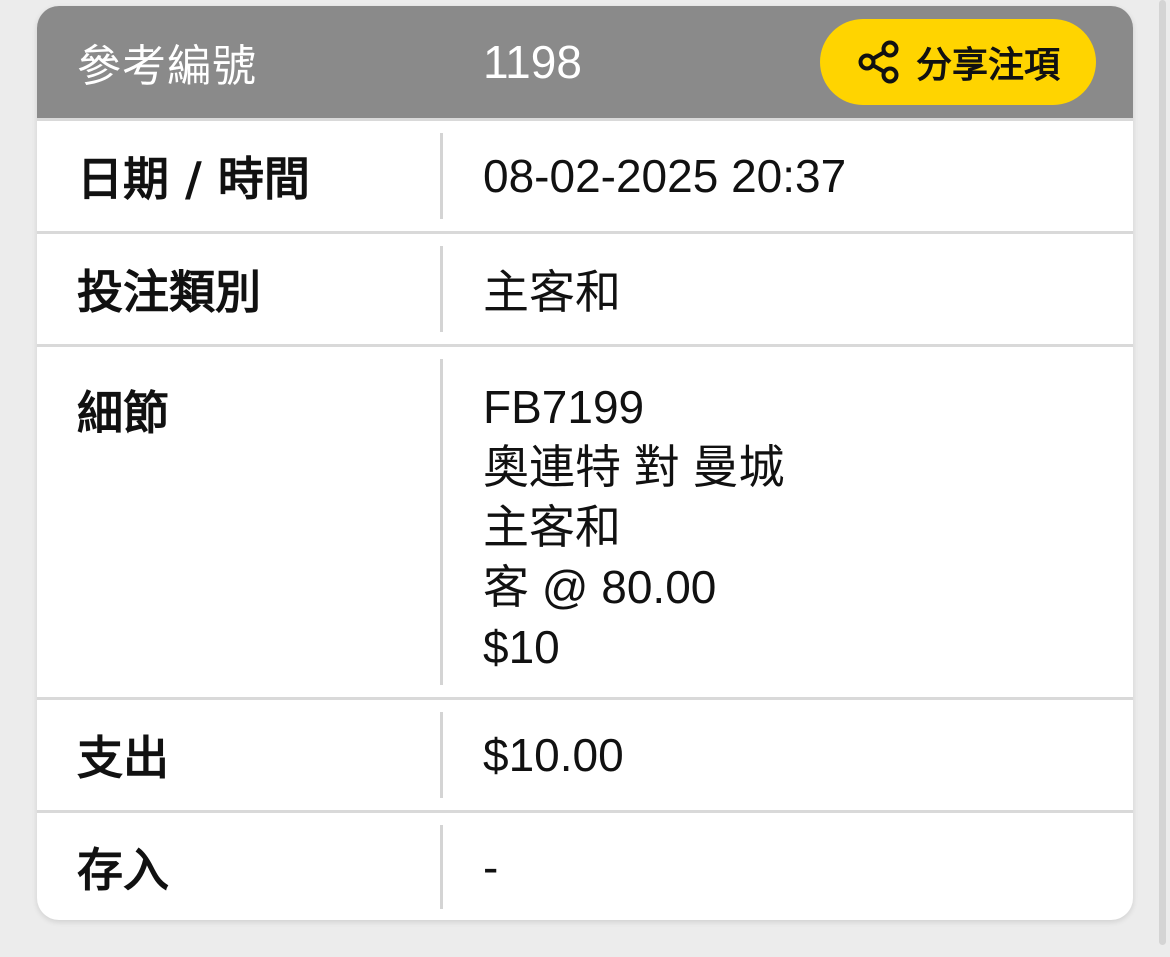 This screenshot has height=957, width=1170. Describe the element at coordinates (553, 755) in the screenshot. I see `expenditure-value: $10.00` at that location.